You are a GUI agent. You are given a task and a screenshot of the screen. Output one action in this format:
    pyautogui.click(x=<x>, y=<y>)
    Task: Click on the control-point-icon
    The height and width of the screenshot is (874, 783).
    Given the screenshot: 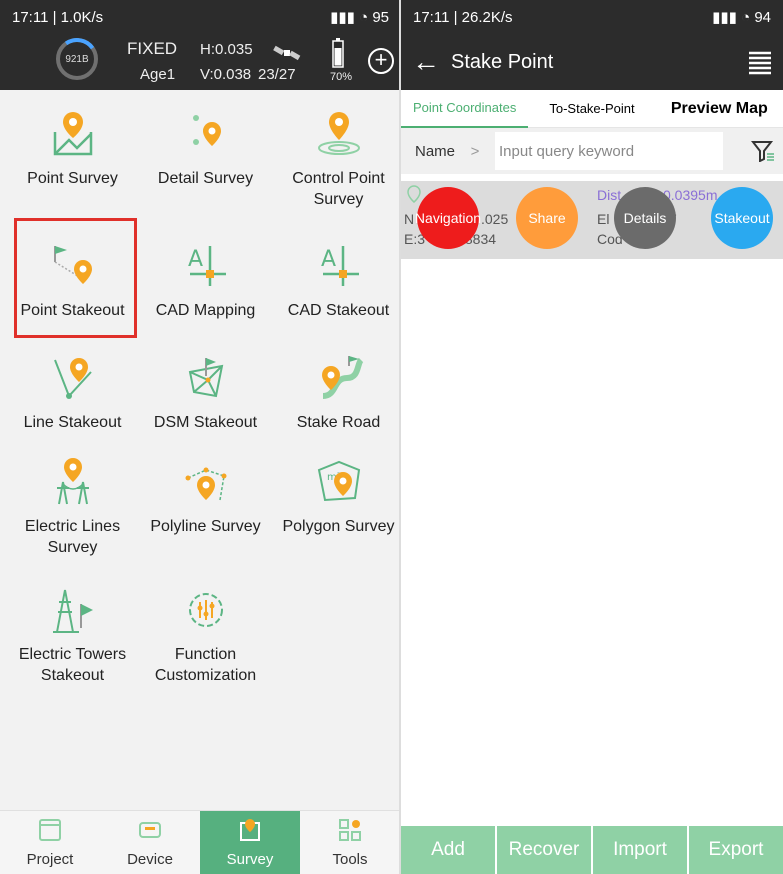 What is the action you would take?
    pyautogui.click(x=338, y=133)
    